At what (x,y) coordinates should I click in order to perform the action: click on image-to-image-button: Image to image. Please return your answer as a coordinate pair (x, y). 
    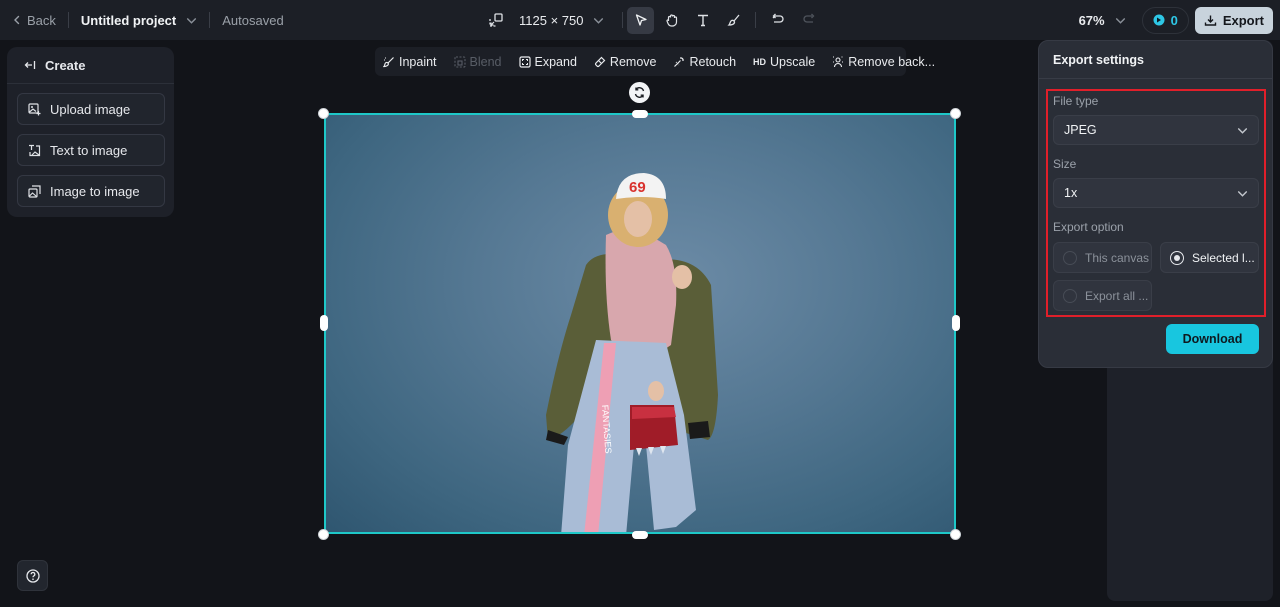
    Looking at the image, I should click on (91, 191).